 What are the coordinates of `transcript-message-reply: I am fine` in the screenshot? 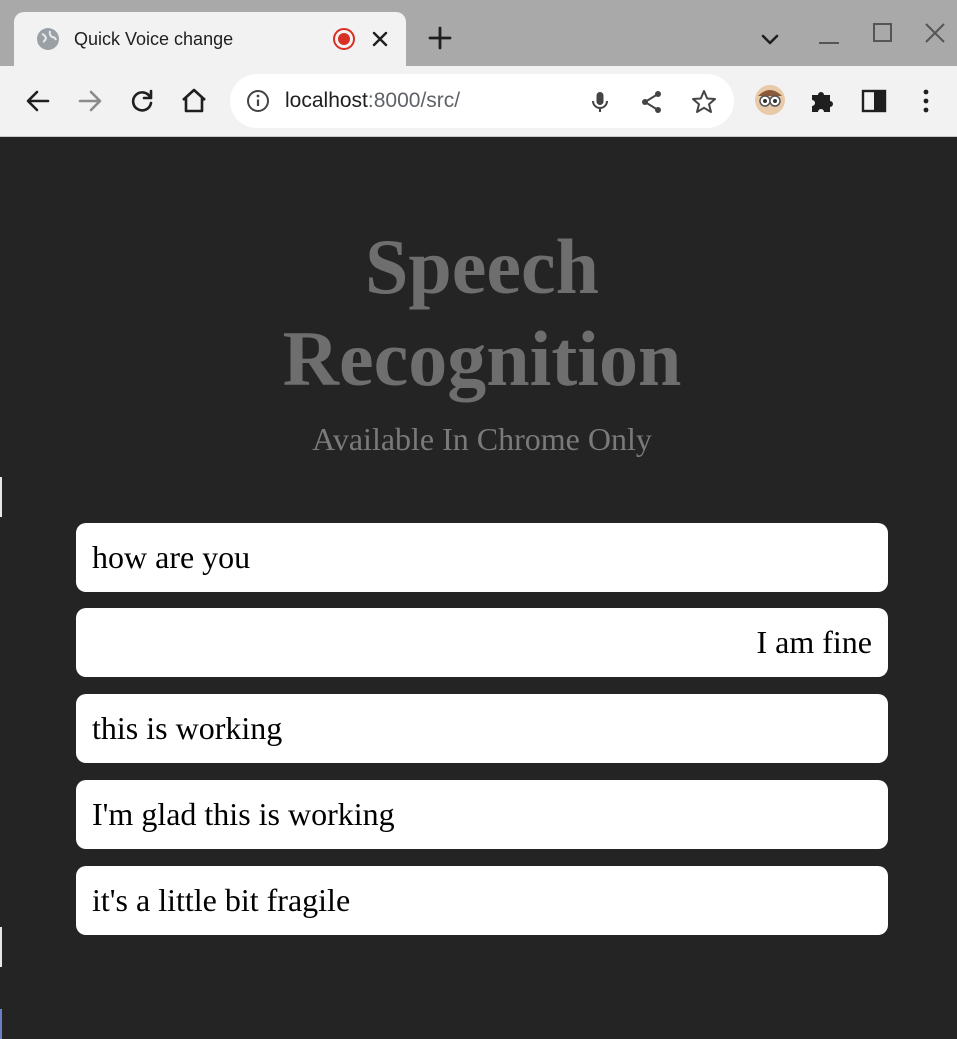 It's located at (482, 642).